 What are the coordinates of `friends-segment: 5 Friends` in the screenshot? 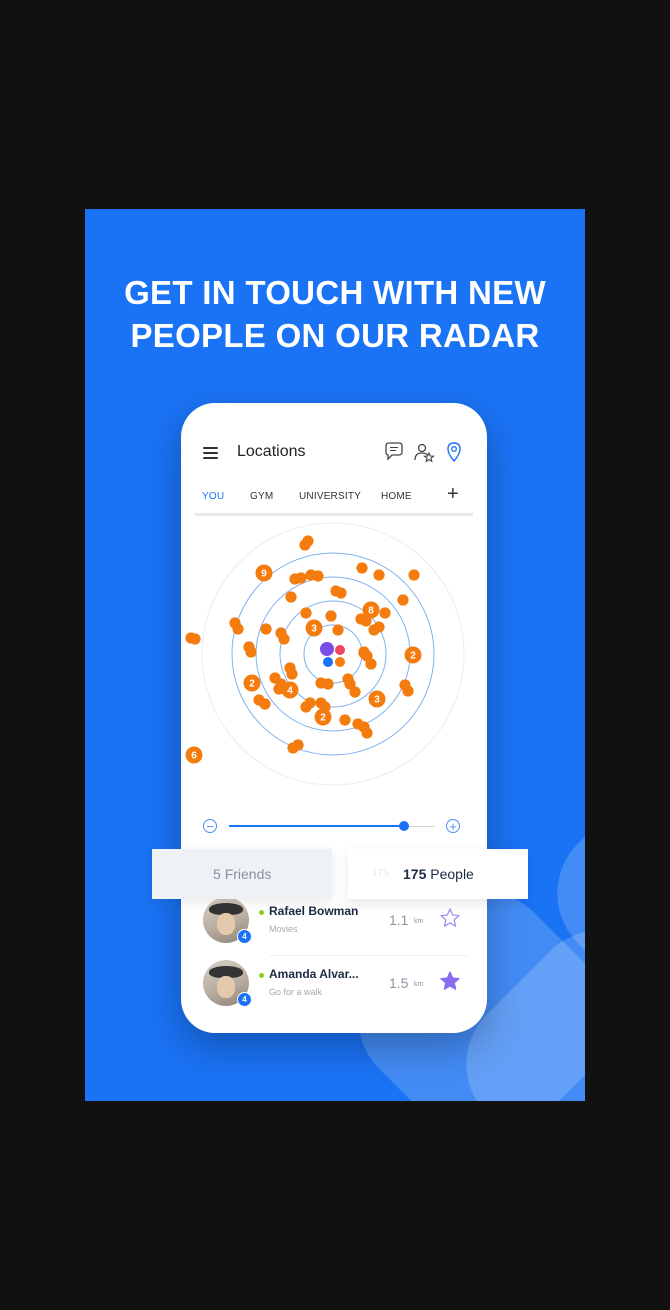 It's located at (242, 874).